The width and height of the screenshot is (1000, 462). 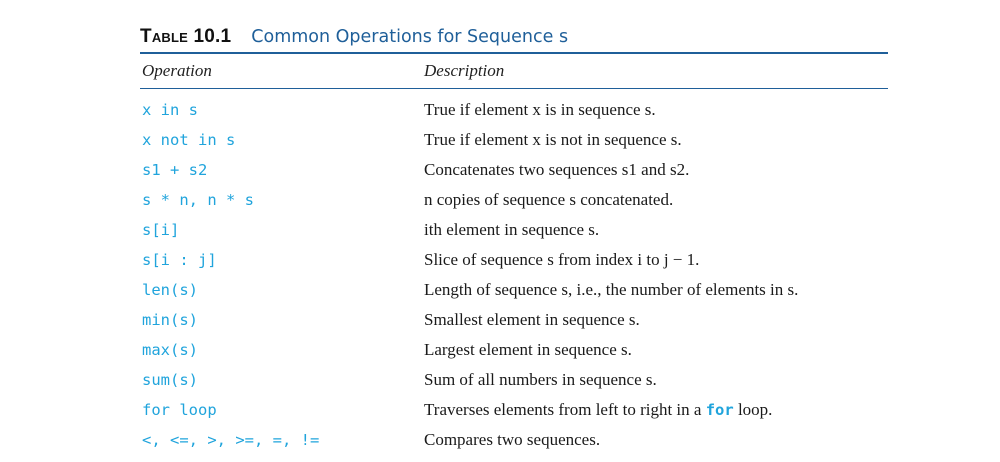 I want to click on description-cell: True if element x is not in sequence s., so click(x=553, y=139).